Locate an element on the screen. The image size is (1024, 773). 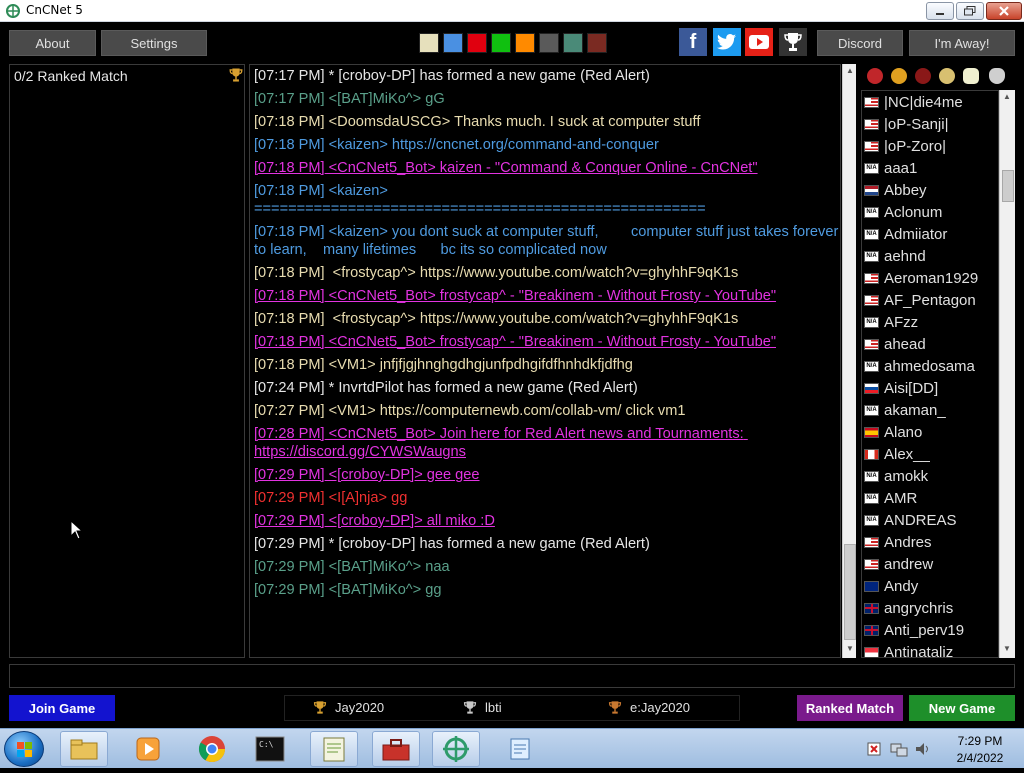
taskbar-cmd: C:\ is located at coordinates (270, 749).